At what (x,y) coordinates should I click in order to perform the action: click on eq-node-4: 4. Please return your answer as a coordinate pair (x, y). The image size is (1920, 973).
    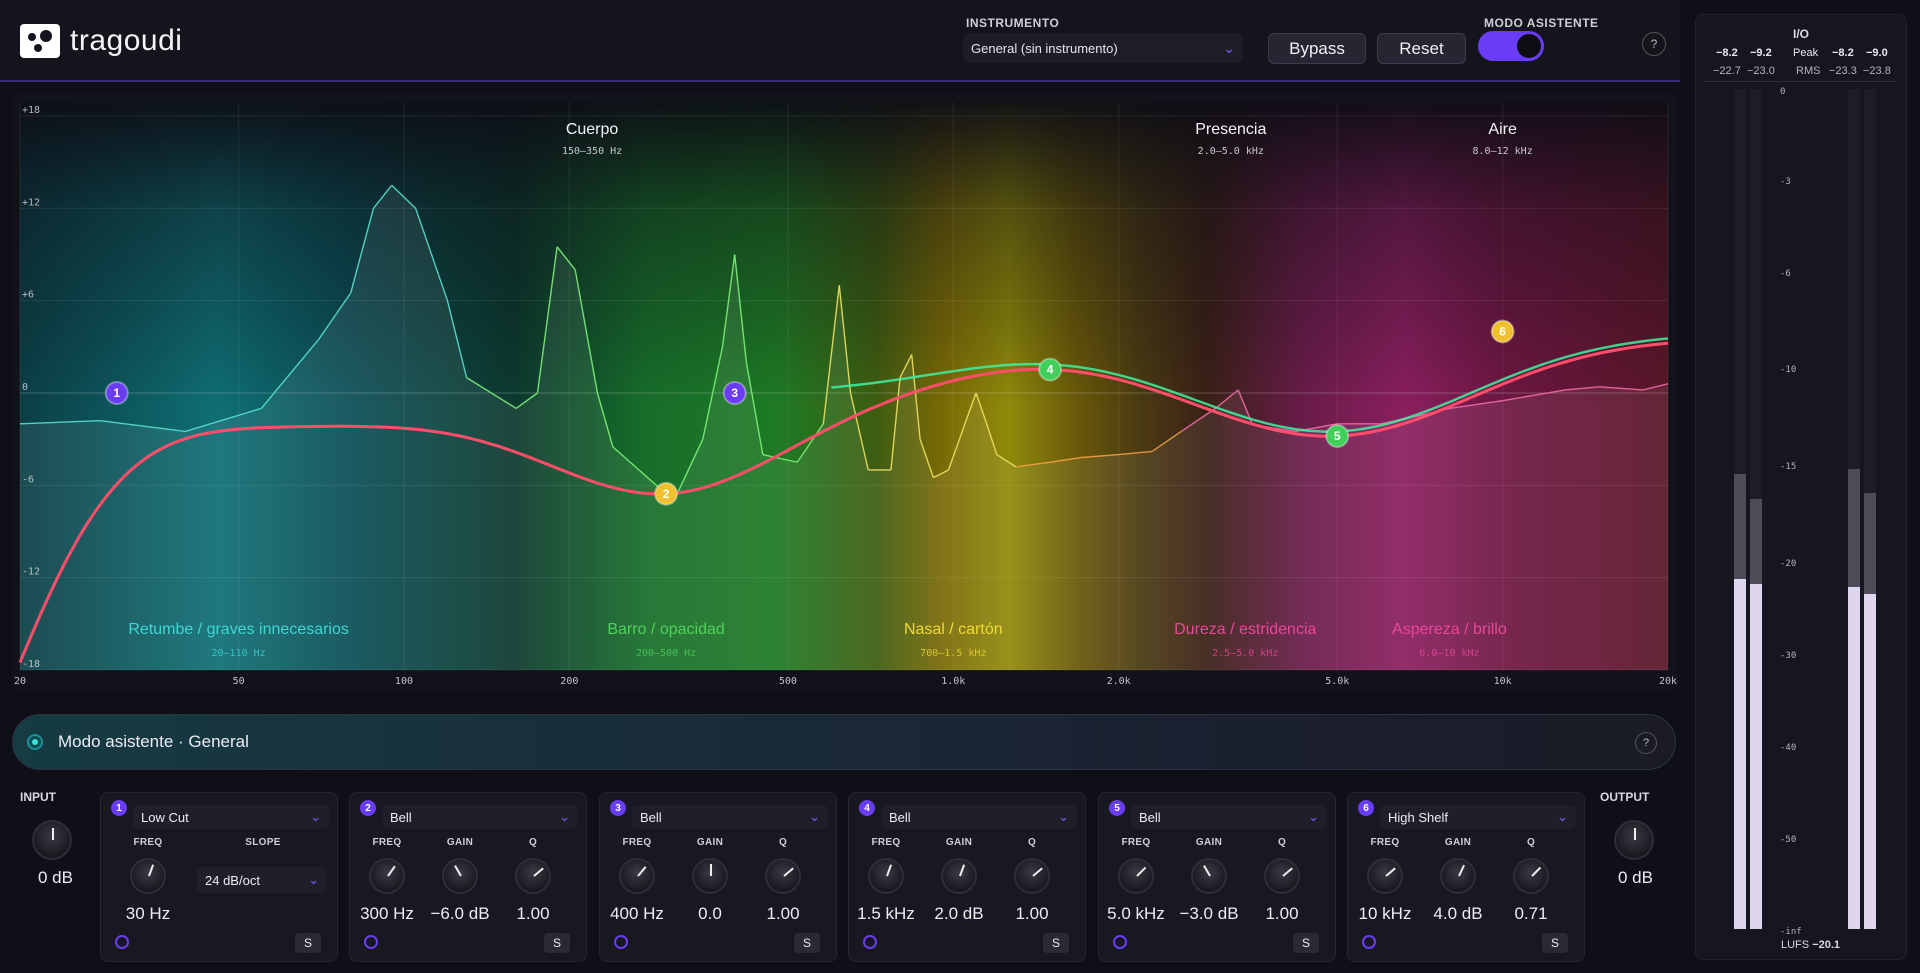
    Looking at the image, I should click on (1050, 369).